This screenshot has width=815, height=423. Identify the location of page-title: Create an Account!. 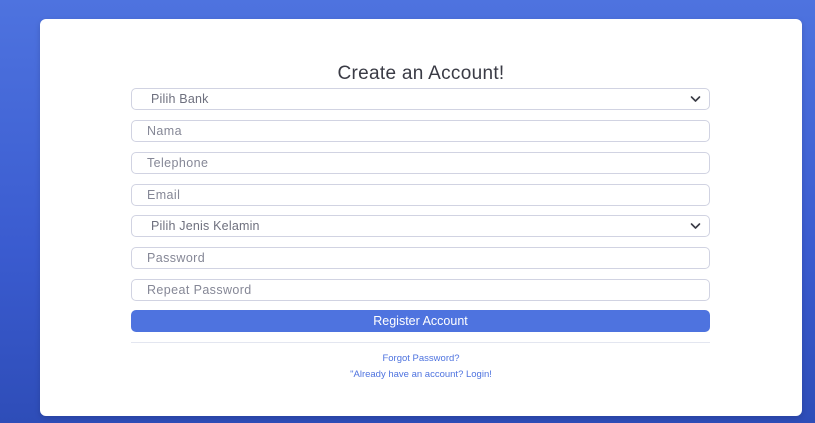
(421, 73).